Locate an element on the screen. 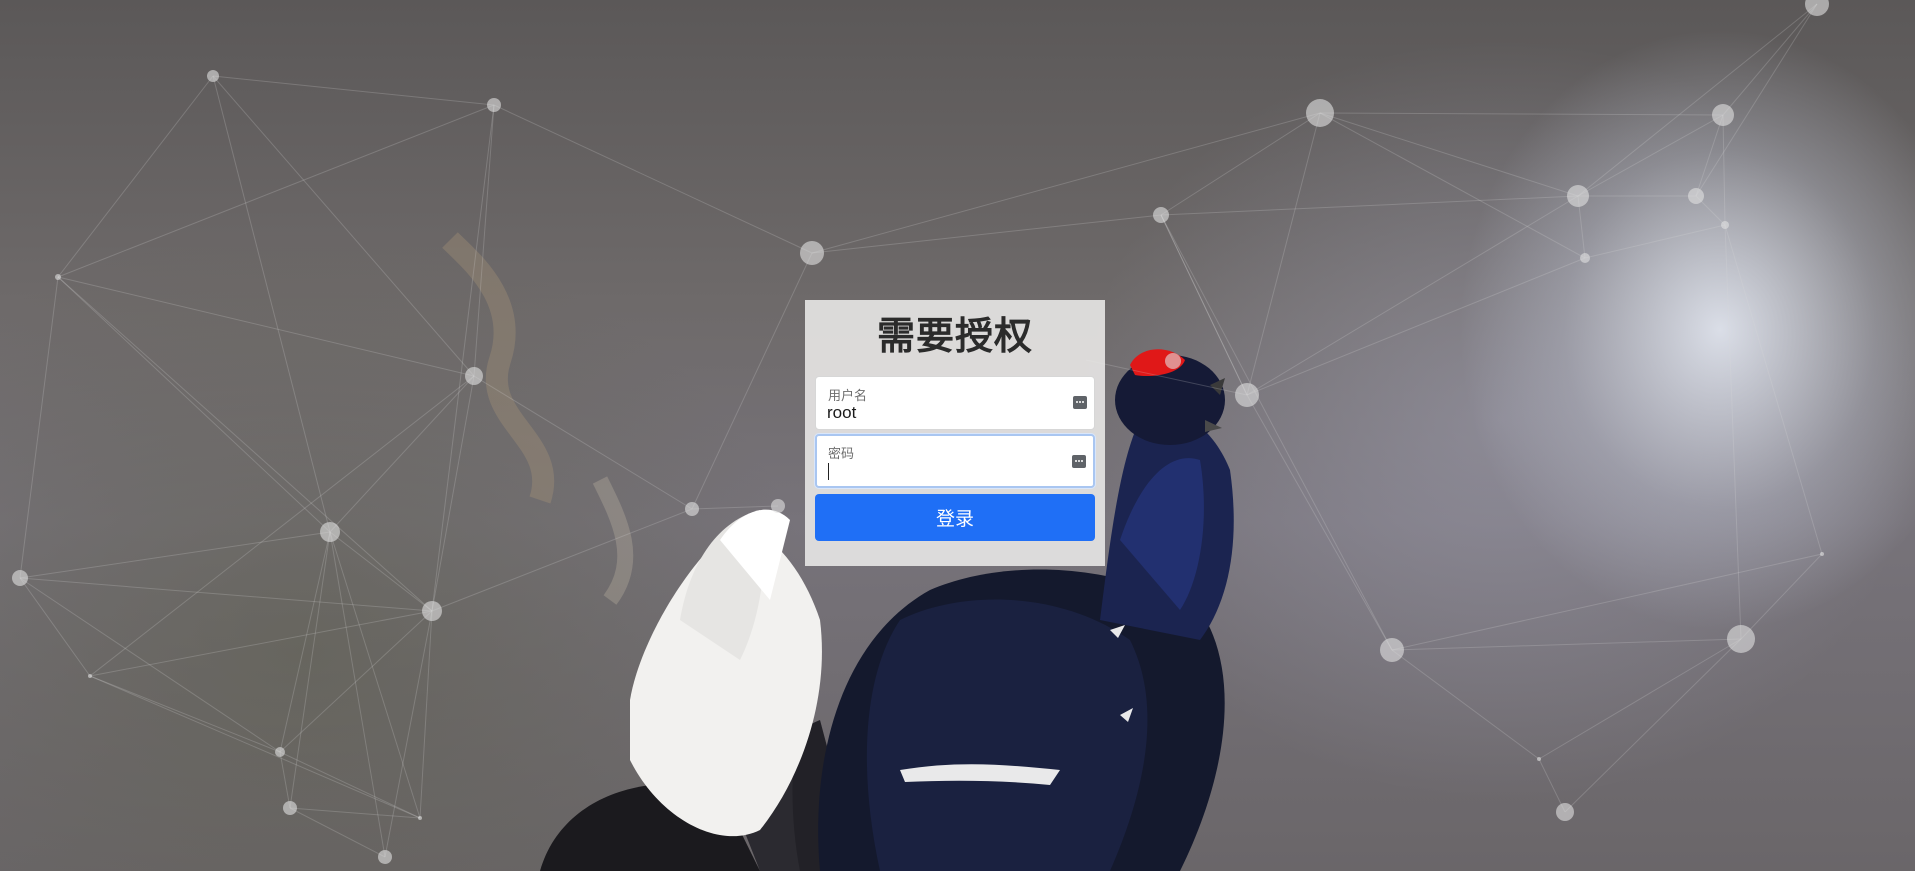  password-input is located at coordinates (942, 471).